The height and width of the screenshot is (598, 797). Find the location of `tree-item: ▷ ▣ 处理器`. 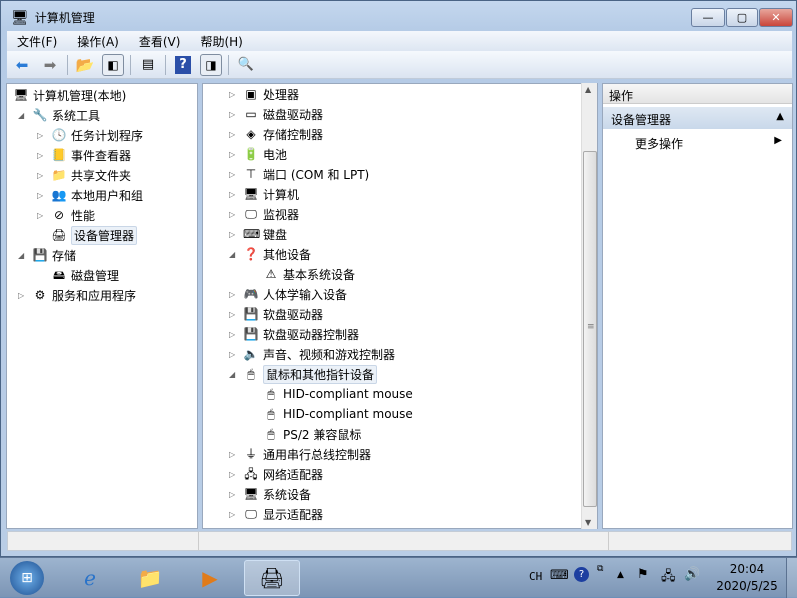

tree-item: ▷ ▣ 处理器 is located at coordinates (264, 94).